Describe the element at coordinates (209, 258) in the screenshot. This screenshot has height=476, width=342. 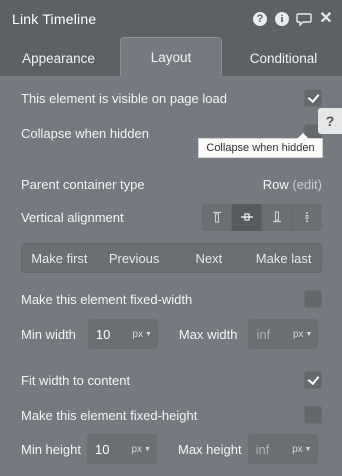
I see `next-button: Next` at that location.